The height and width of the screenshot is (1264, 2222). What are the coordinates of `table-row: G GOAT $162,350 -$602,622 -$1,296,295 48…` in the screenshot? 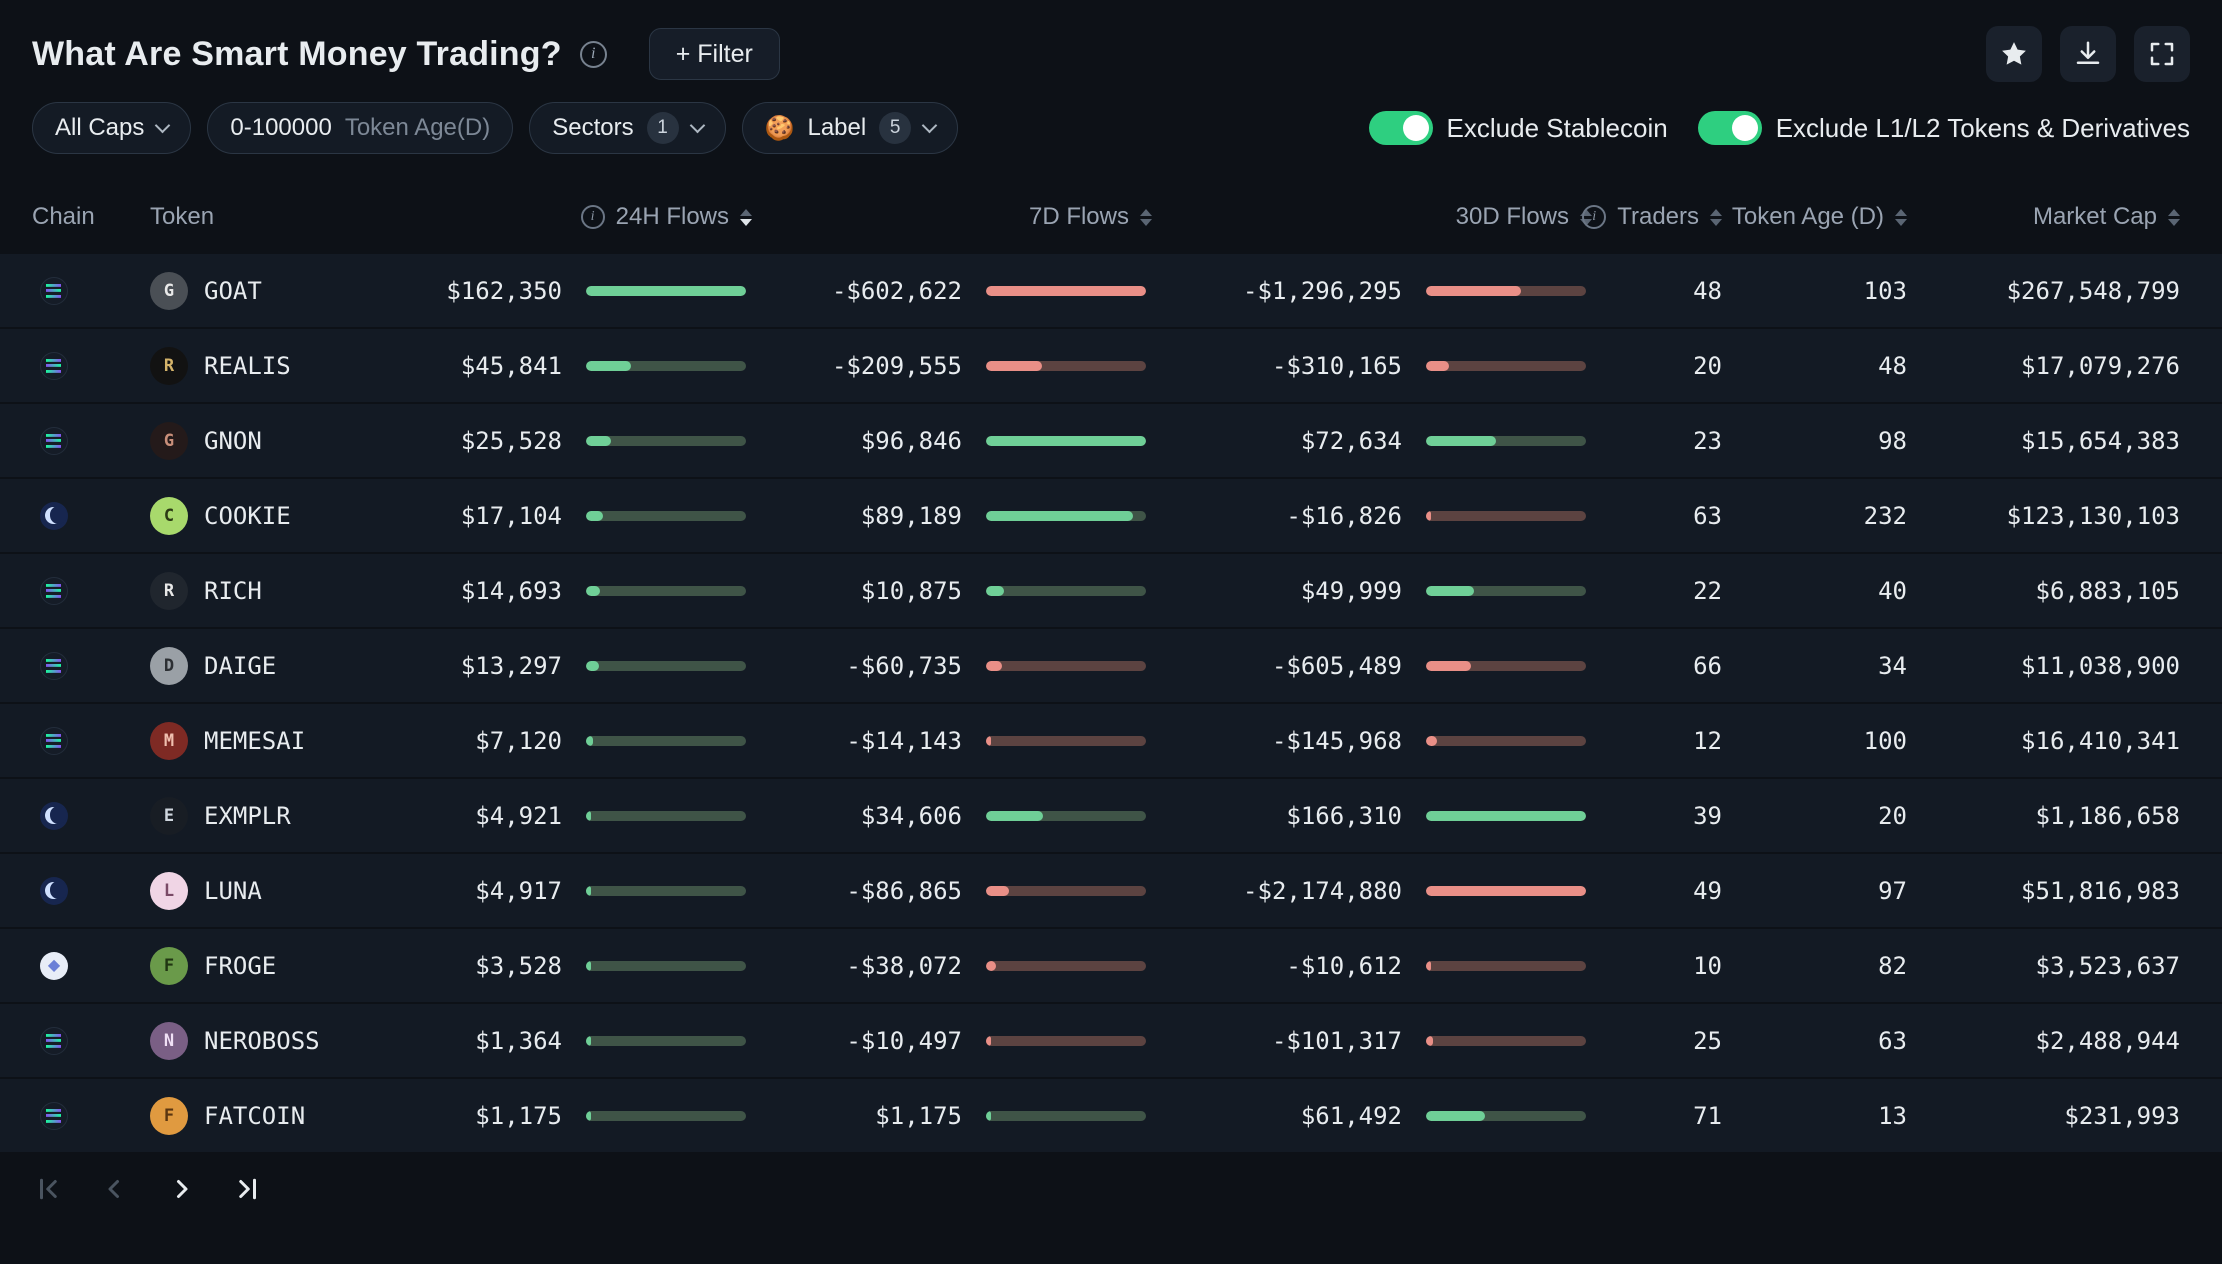 It's located at (1111, 291).